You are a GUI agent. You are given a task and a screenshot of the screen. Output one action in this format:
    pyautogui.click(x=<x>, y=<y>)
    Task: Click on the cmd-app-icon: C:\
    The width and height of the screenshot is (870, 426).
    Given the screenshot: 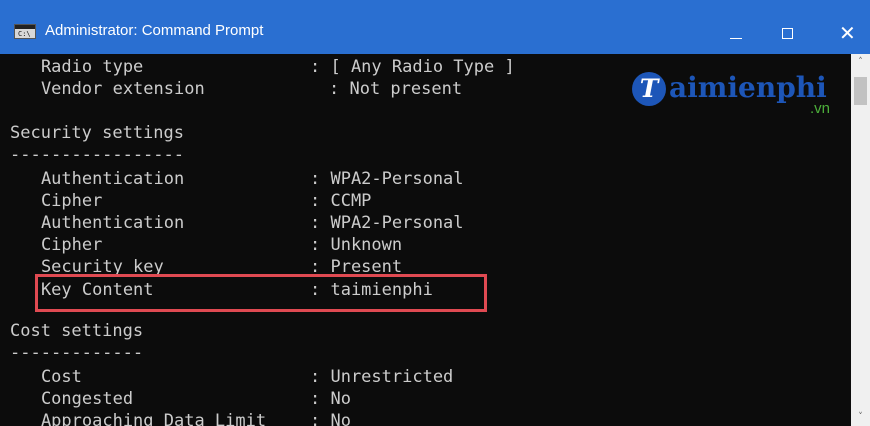 What is the action you would take?
    pyautogui.click(x=25, y=31)
    